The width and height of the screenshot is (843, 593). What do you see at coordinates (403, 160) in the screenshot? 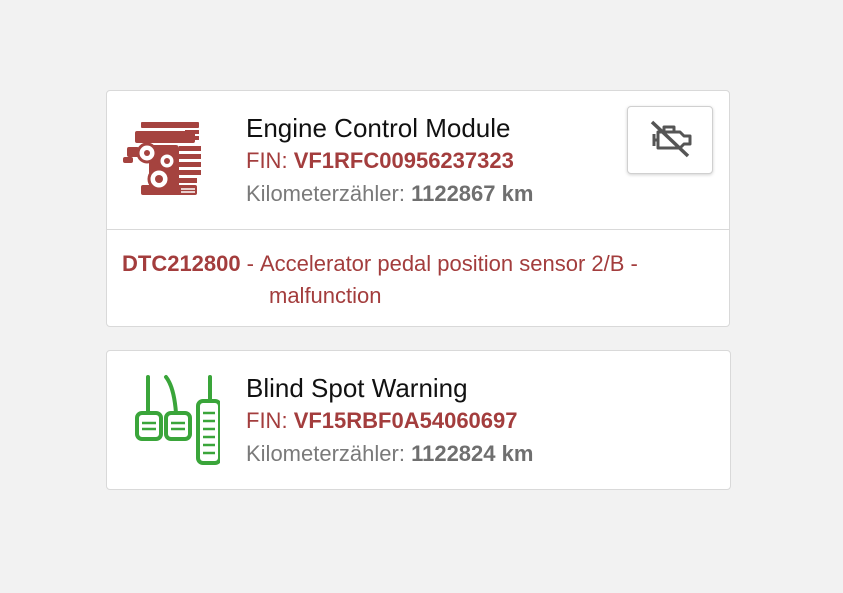
I see `fin-value: VF1RFC00956237323` at bounding box center [403, 160].